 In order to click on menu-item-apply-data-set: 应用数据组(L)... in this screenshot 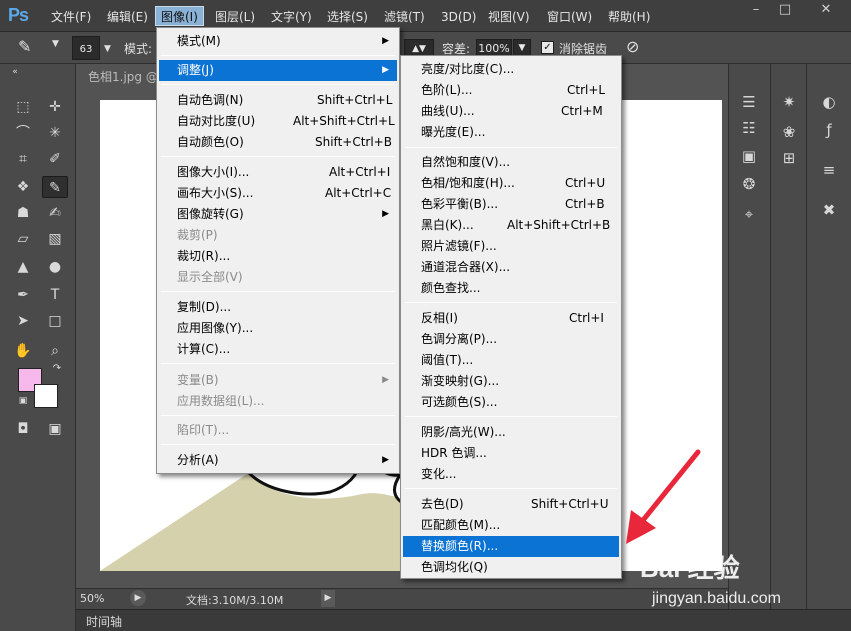, I will do `click(278, 401)`.